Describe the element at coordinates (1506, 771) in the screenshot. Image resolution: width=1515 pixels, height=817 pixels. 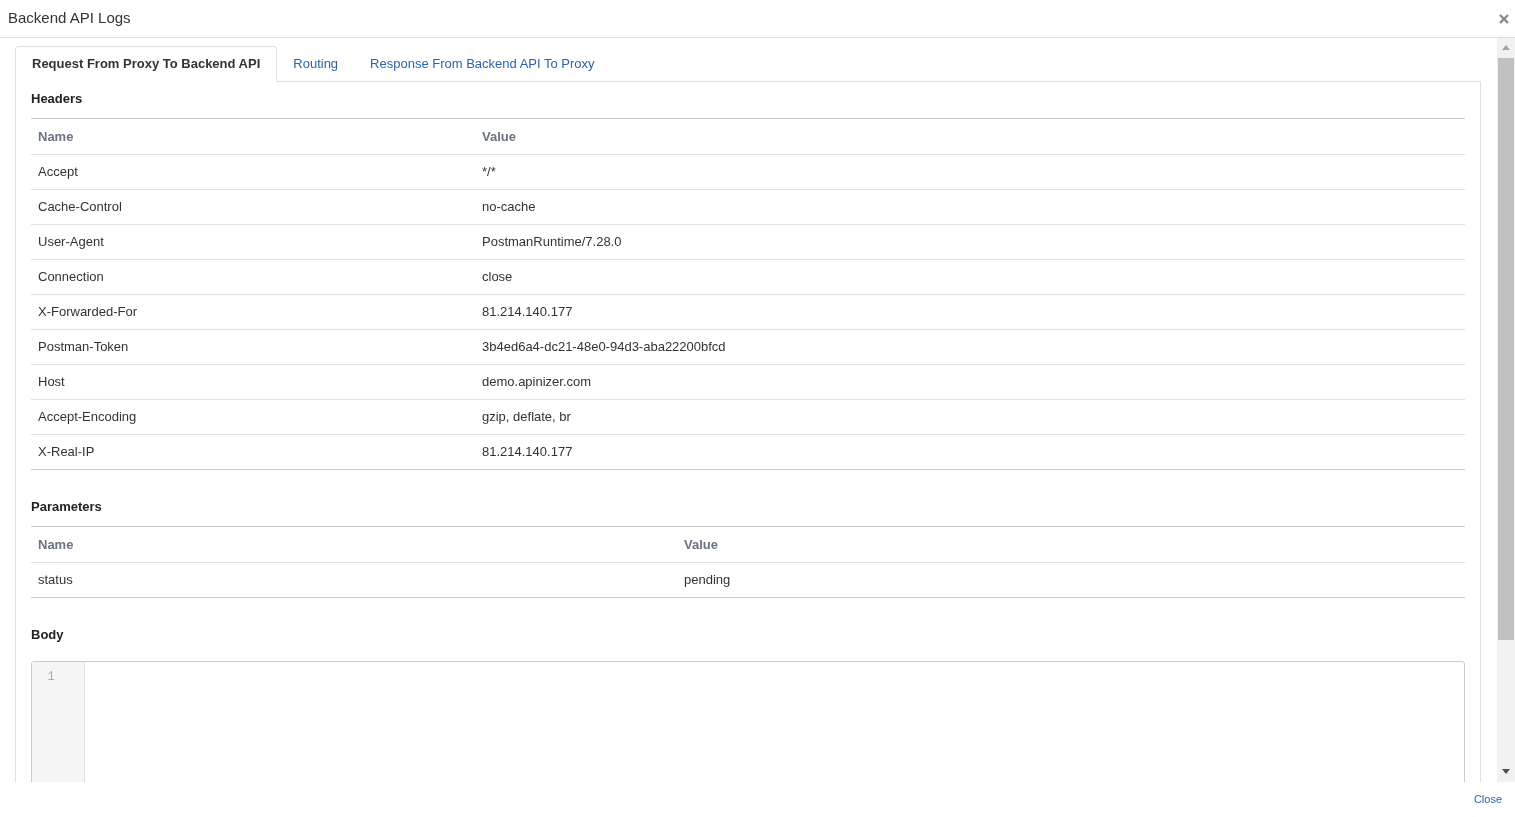
I see `scroll-down-icon` at that location.